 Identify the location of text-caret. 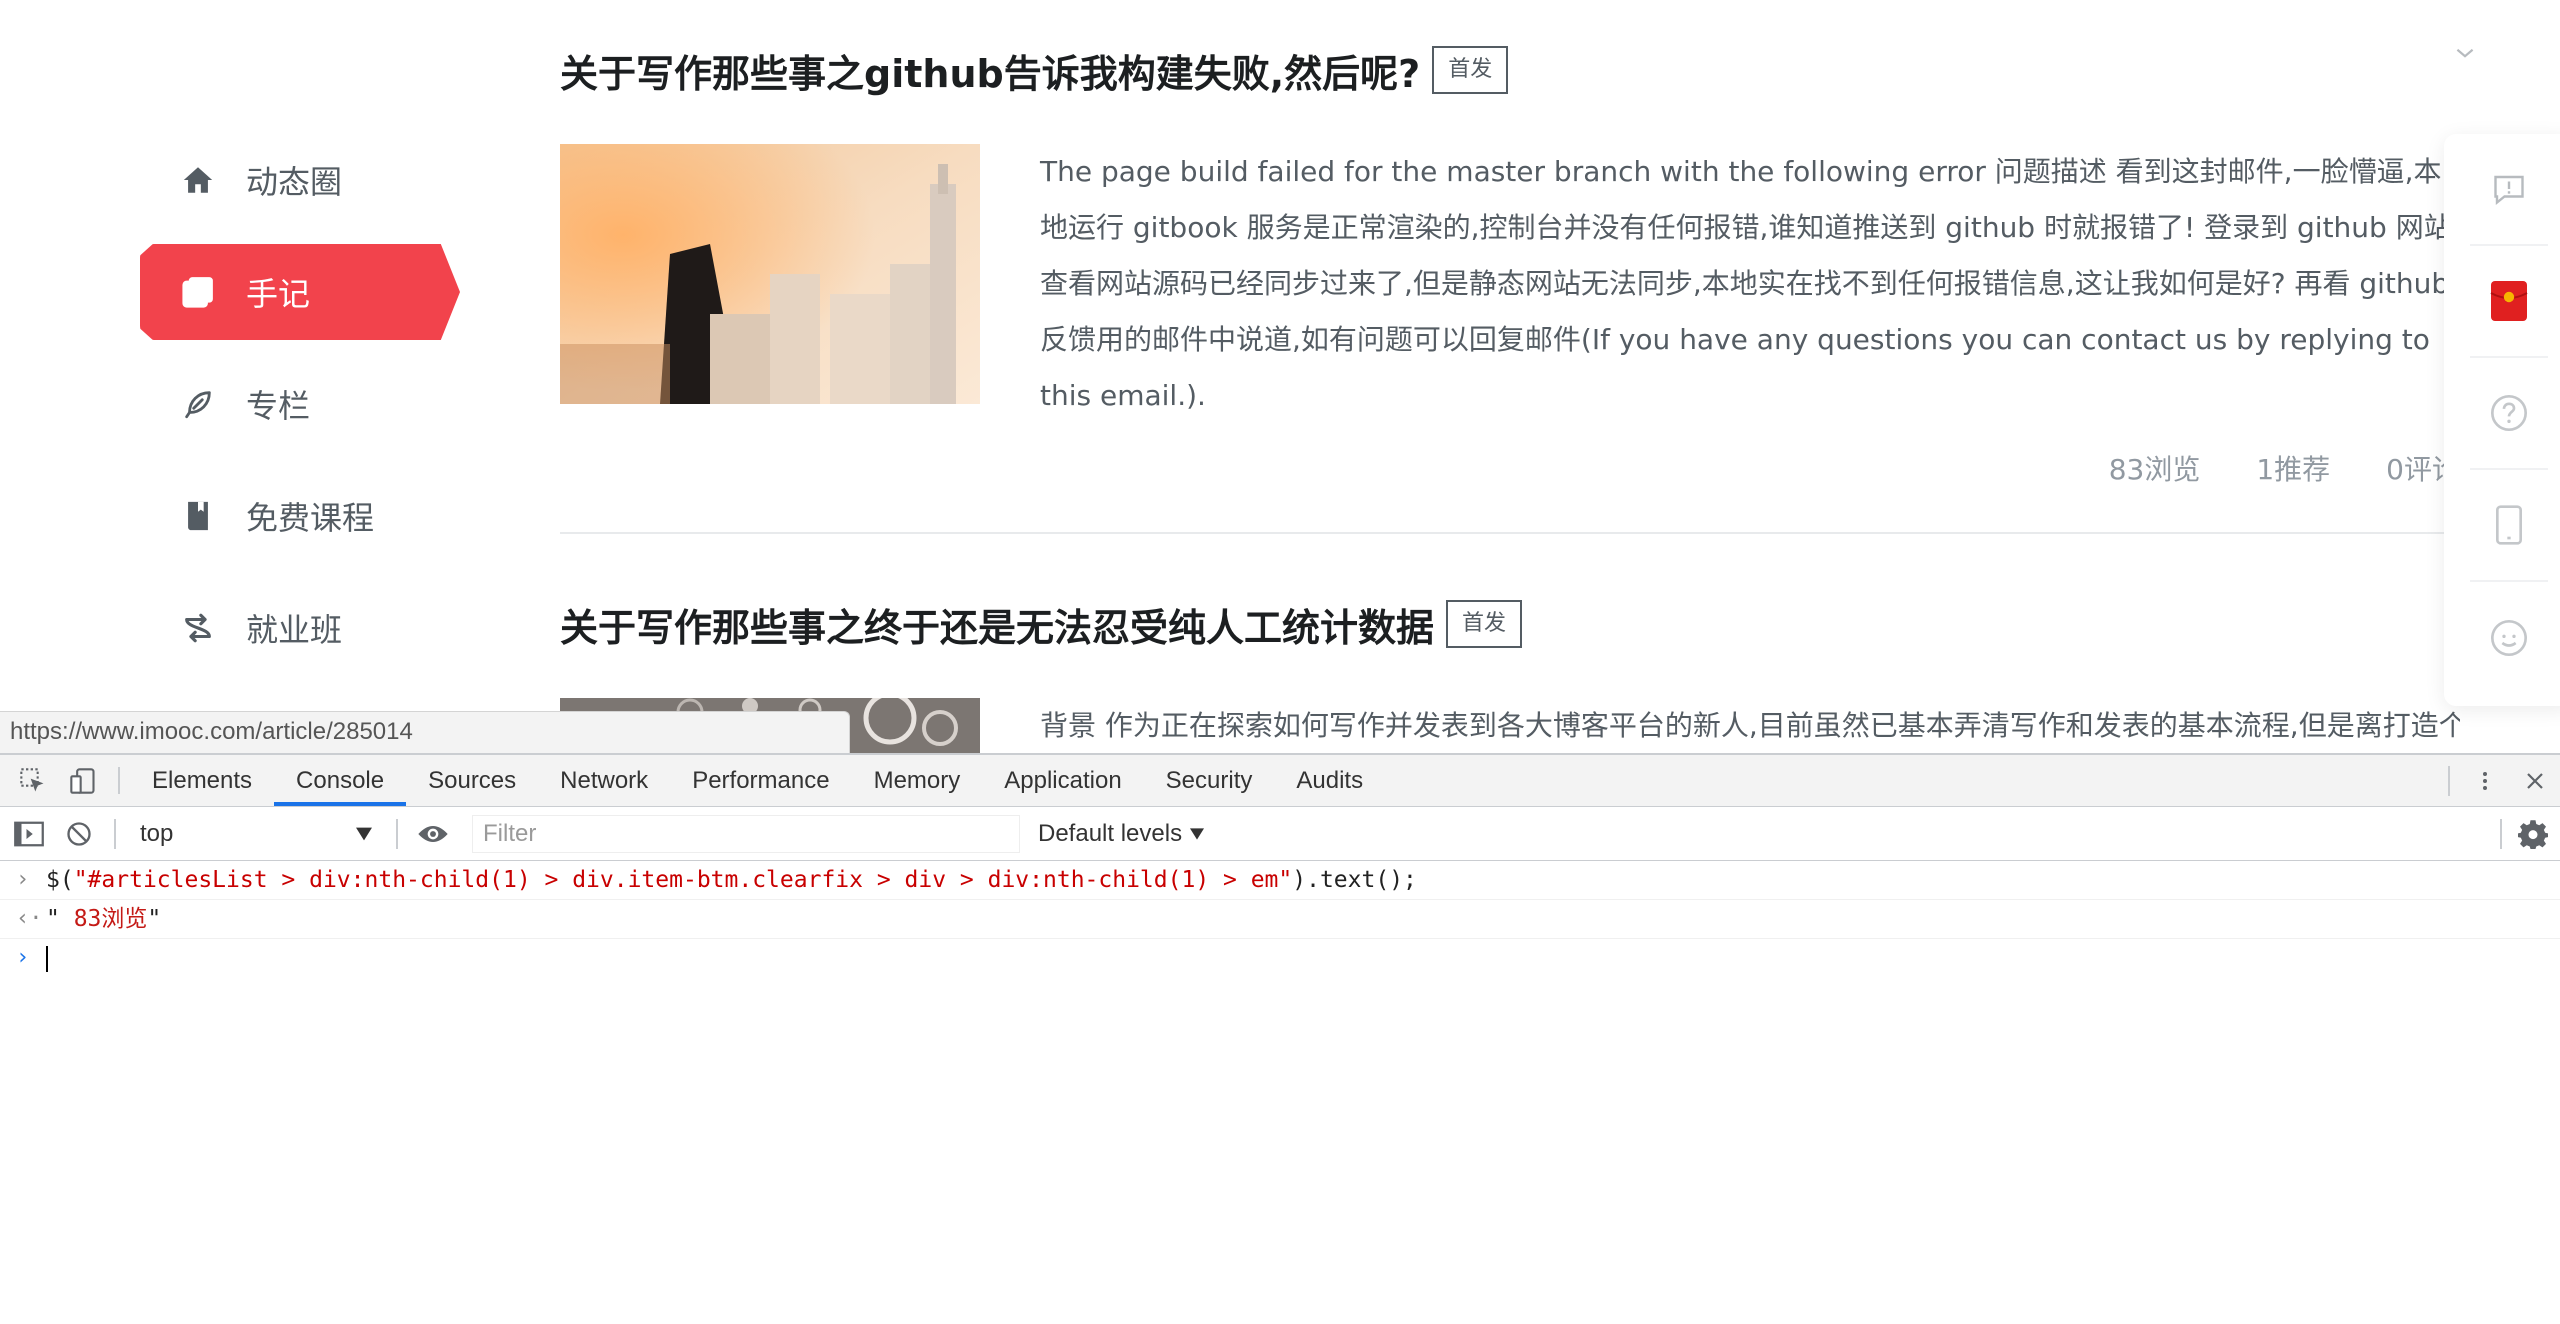
(47, 958).